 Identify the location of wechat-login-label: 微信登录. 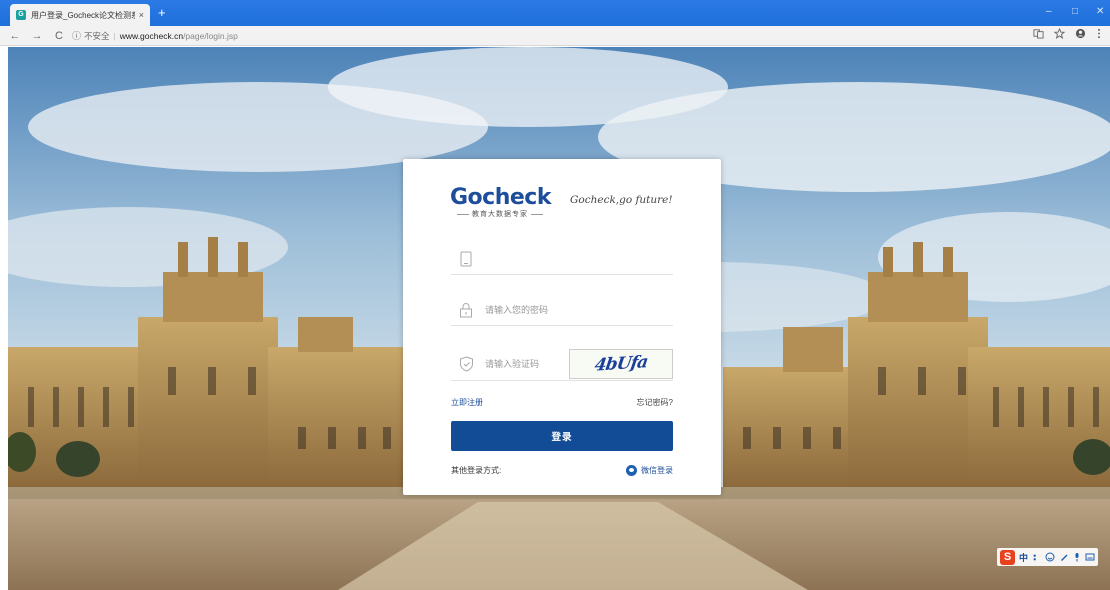
(657, 470).